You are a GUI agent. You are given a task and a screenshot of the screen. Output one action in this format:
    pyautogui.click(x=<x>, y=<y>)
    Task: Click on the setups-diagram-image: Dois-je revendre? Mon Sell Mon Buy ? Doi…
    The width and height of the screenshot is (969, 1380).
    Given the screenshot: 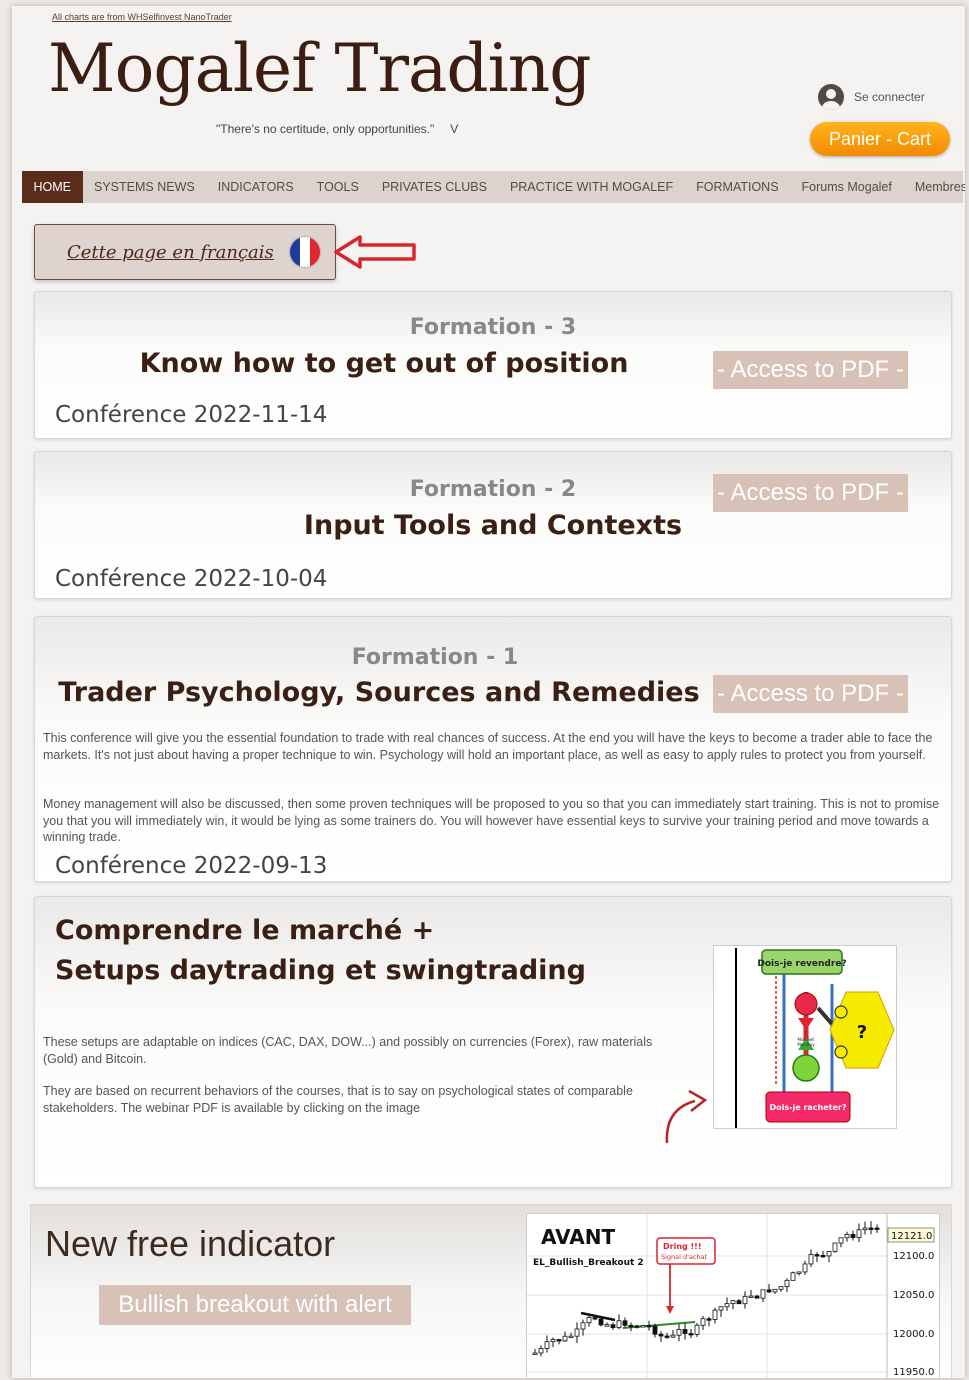 What is the action you would take?
    pyautogui.click(x=805, y=1037)
    